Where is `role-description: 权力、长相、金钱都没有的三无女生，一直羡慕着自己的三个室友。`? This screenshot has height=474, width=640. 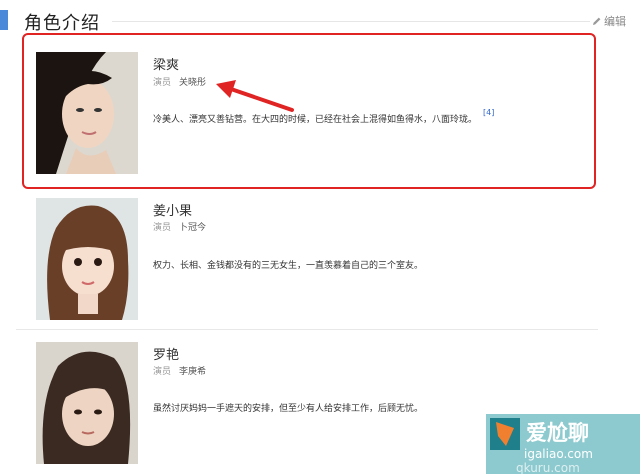 role-description: 权力、长相、金钱都没有的三无女生，一直羡慕着自己的三个室友。 is located at coordinates (288, 266).